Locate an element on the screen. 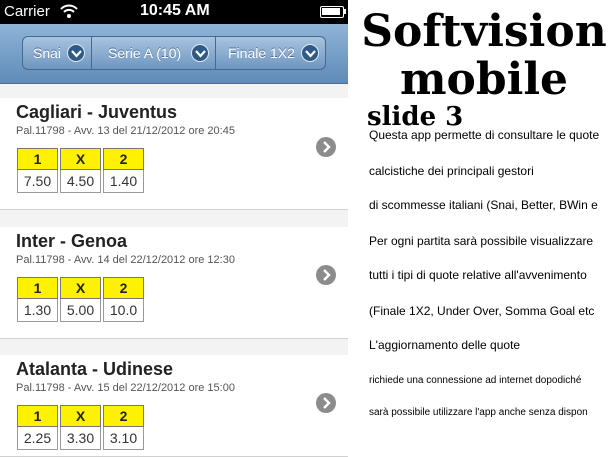 This screenshot has width=612, height=457. slide-title: Softvision mobile is located at coordinates (484, 56).